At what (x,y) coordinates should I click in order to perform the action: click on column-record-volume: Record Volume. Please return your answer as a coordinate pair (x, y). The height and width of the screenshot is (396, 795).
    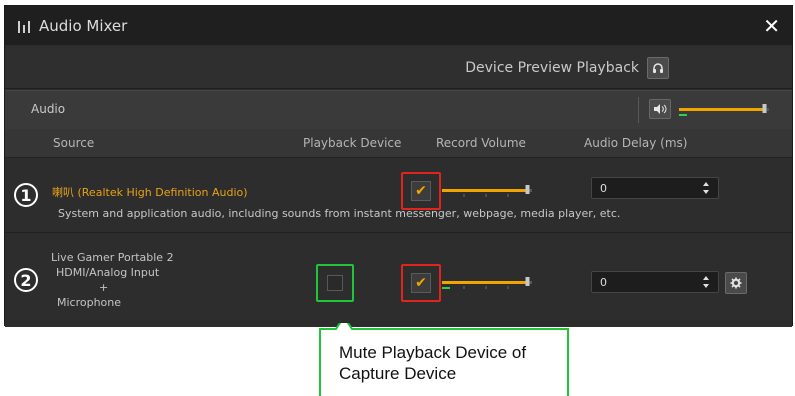
    Looking at the image, I should click on (481, 143).